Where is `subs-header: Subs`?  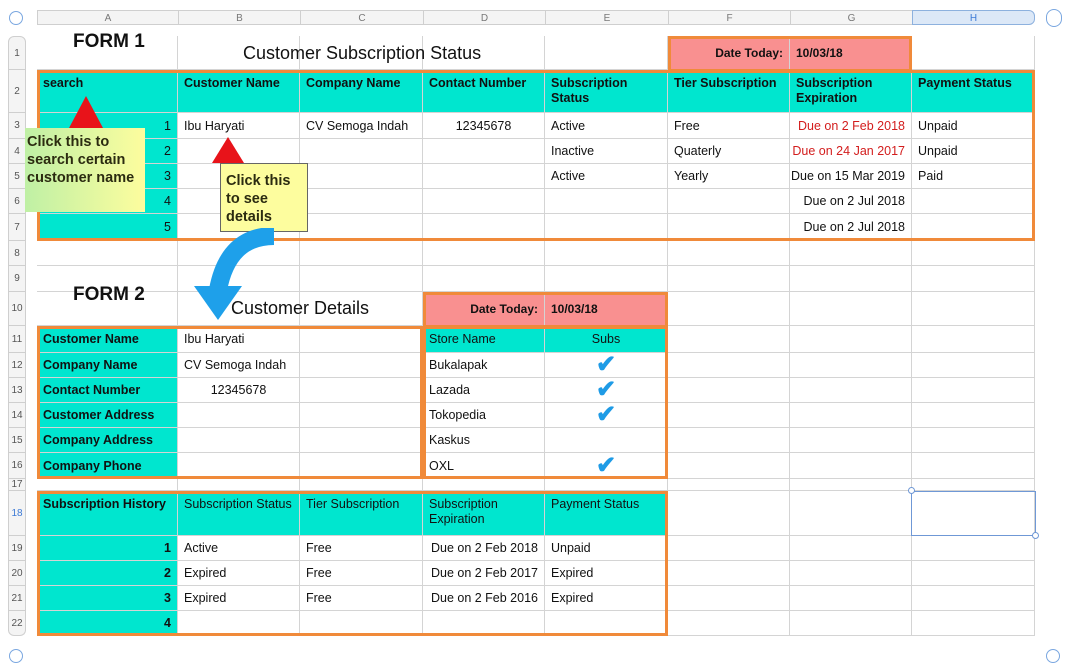 subs-header: Subs is located at coordinates (606, 339).